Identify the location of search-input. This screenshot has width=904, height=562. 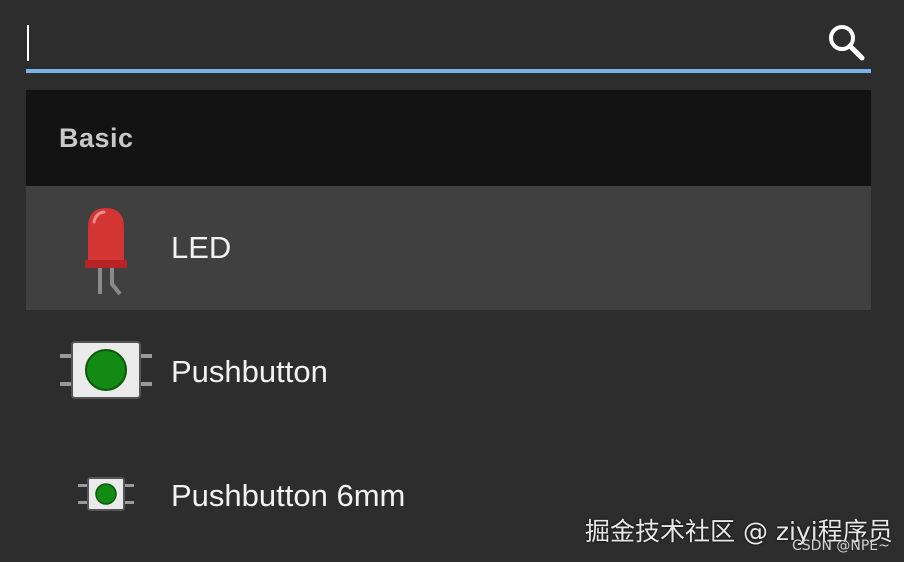
(422, 40).